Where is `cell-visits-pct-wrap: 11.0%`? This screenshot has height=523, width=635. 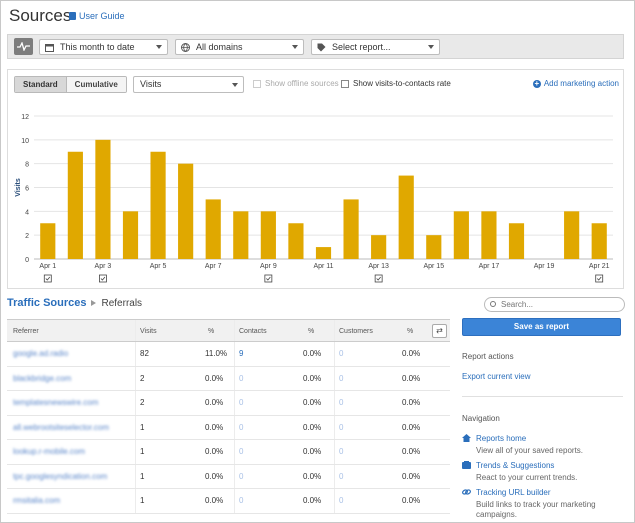
cell-visits-pct-wrap: 11.0% is located at coordinates (216, 354).